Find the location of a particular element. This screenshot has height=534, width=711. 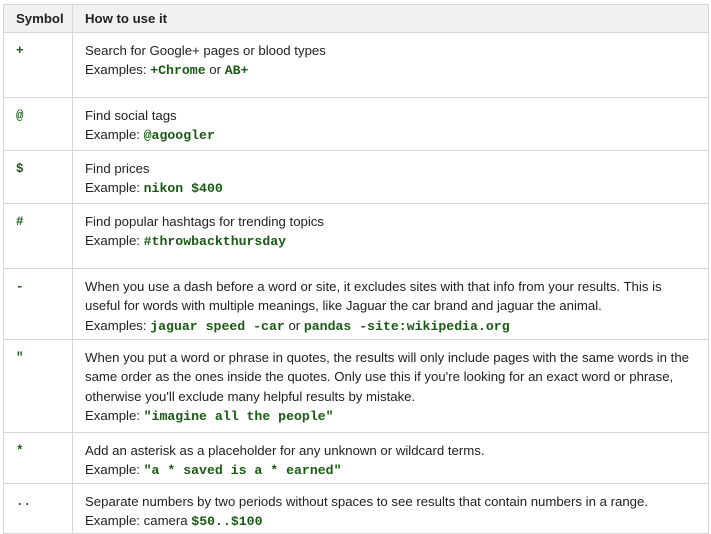

example-code: jaguar speed -car is located at coordinates (217, 326).